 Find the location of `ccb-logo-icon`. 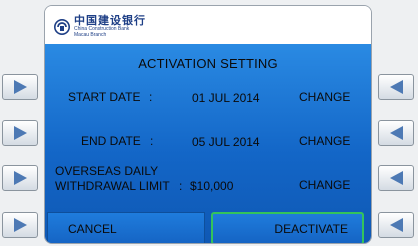

ccb-logo-icon is located at coordinates (62, 26).